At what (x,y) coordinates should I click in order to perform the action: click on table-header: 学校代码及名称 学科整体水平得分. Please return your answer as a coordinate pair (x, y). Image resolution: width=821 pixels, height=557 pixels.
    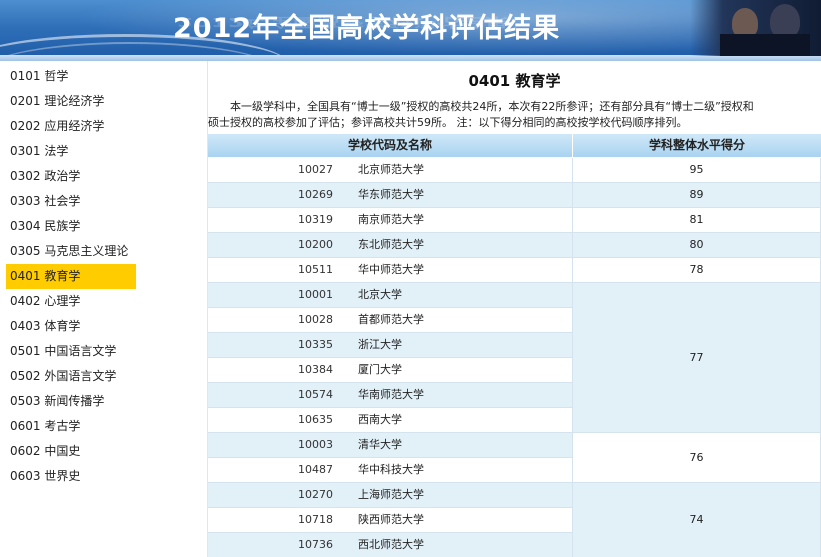
    Looking at the image, I should click on (514, 145).